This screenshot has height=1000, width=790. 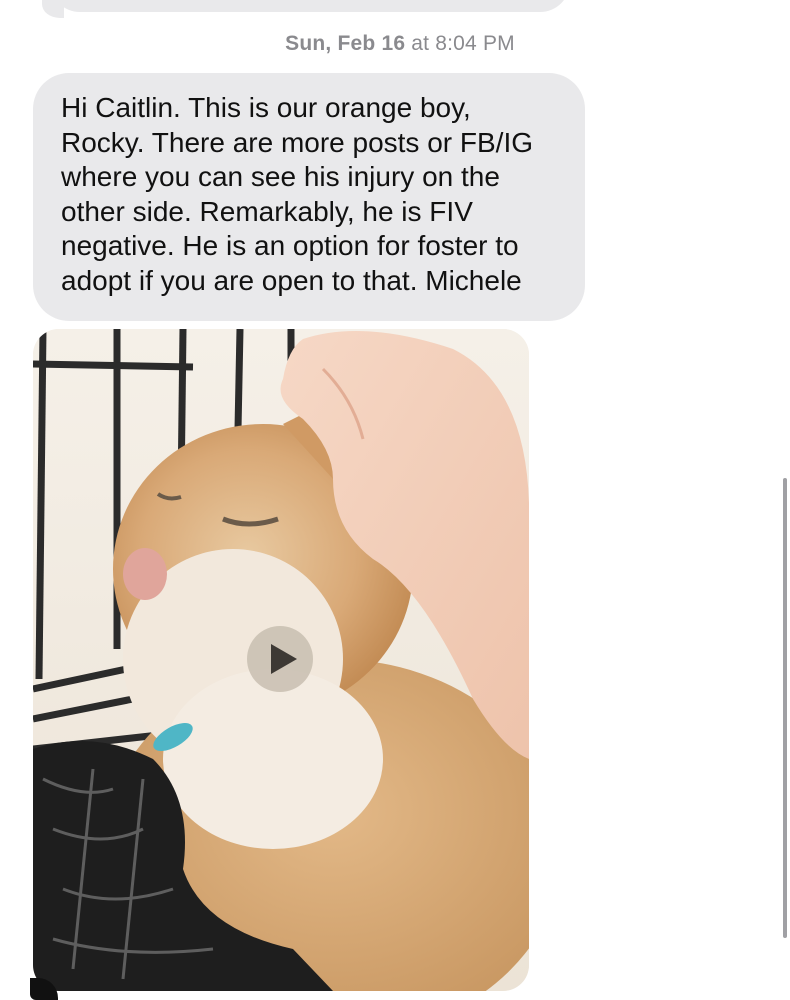 I want to click on timestamp-at: at, so click(x=420, y=43).